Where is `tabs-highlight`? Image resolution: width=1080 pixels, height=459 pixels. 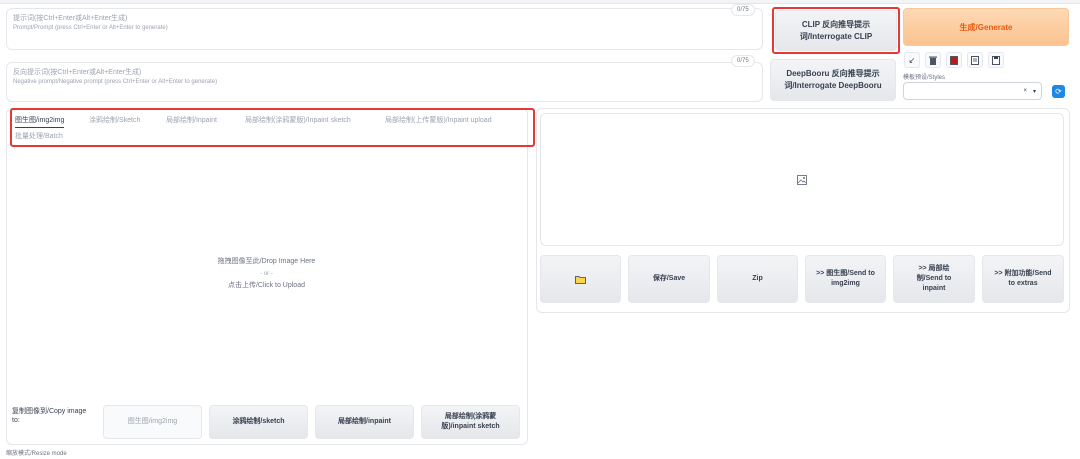
tabs-highlight is located at coordinates (272, 127).